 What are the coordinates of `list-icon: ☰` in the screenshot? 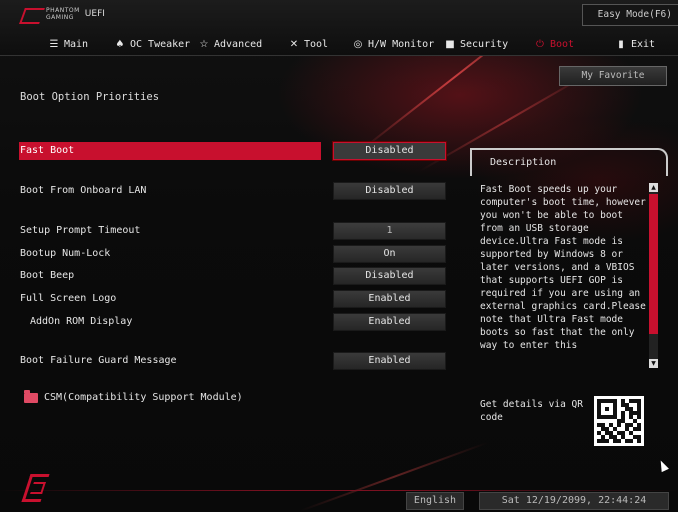 It's located at (54, 44).